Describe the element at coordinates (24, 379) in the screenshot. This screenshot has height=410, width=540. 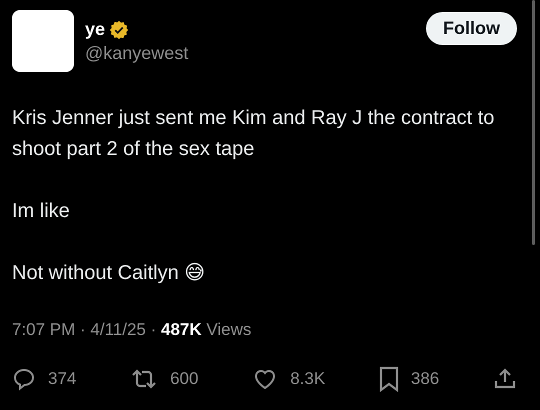
I see `speech-bubble-icon` at that location.